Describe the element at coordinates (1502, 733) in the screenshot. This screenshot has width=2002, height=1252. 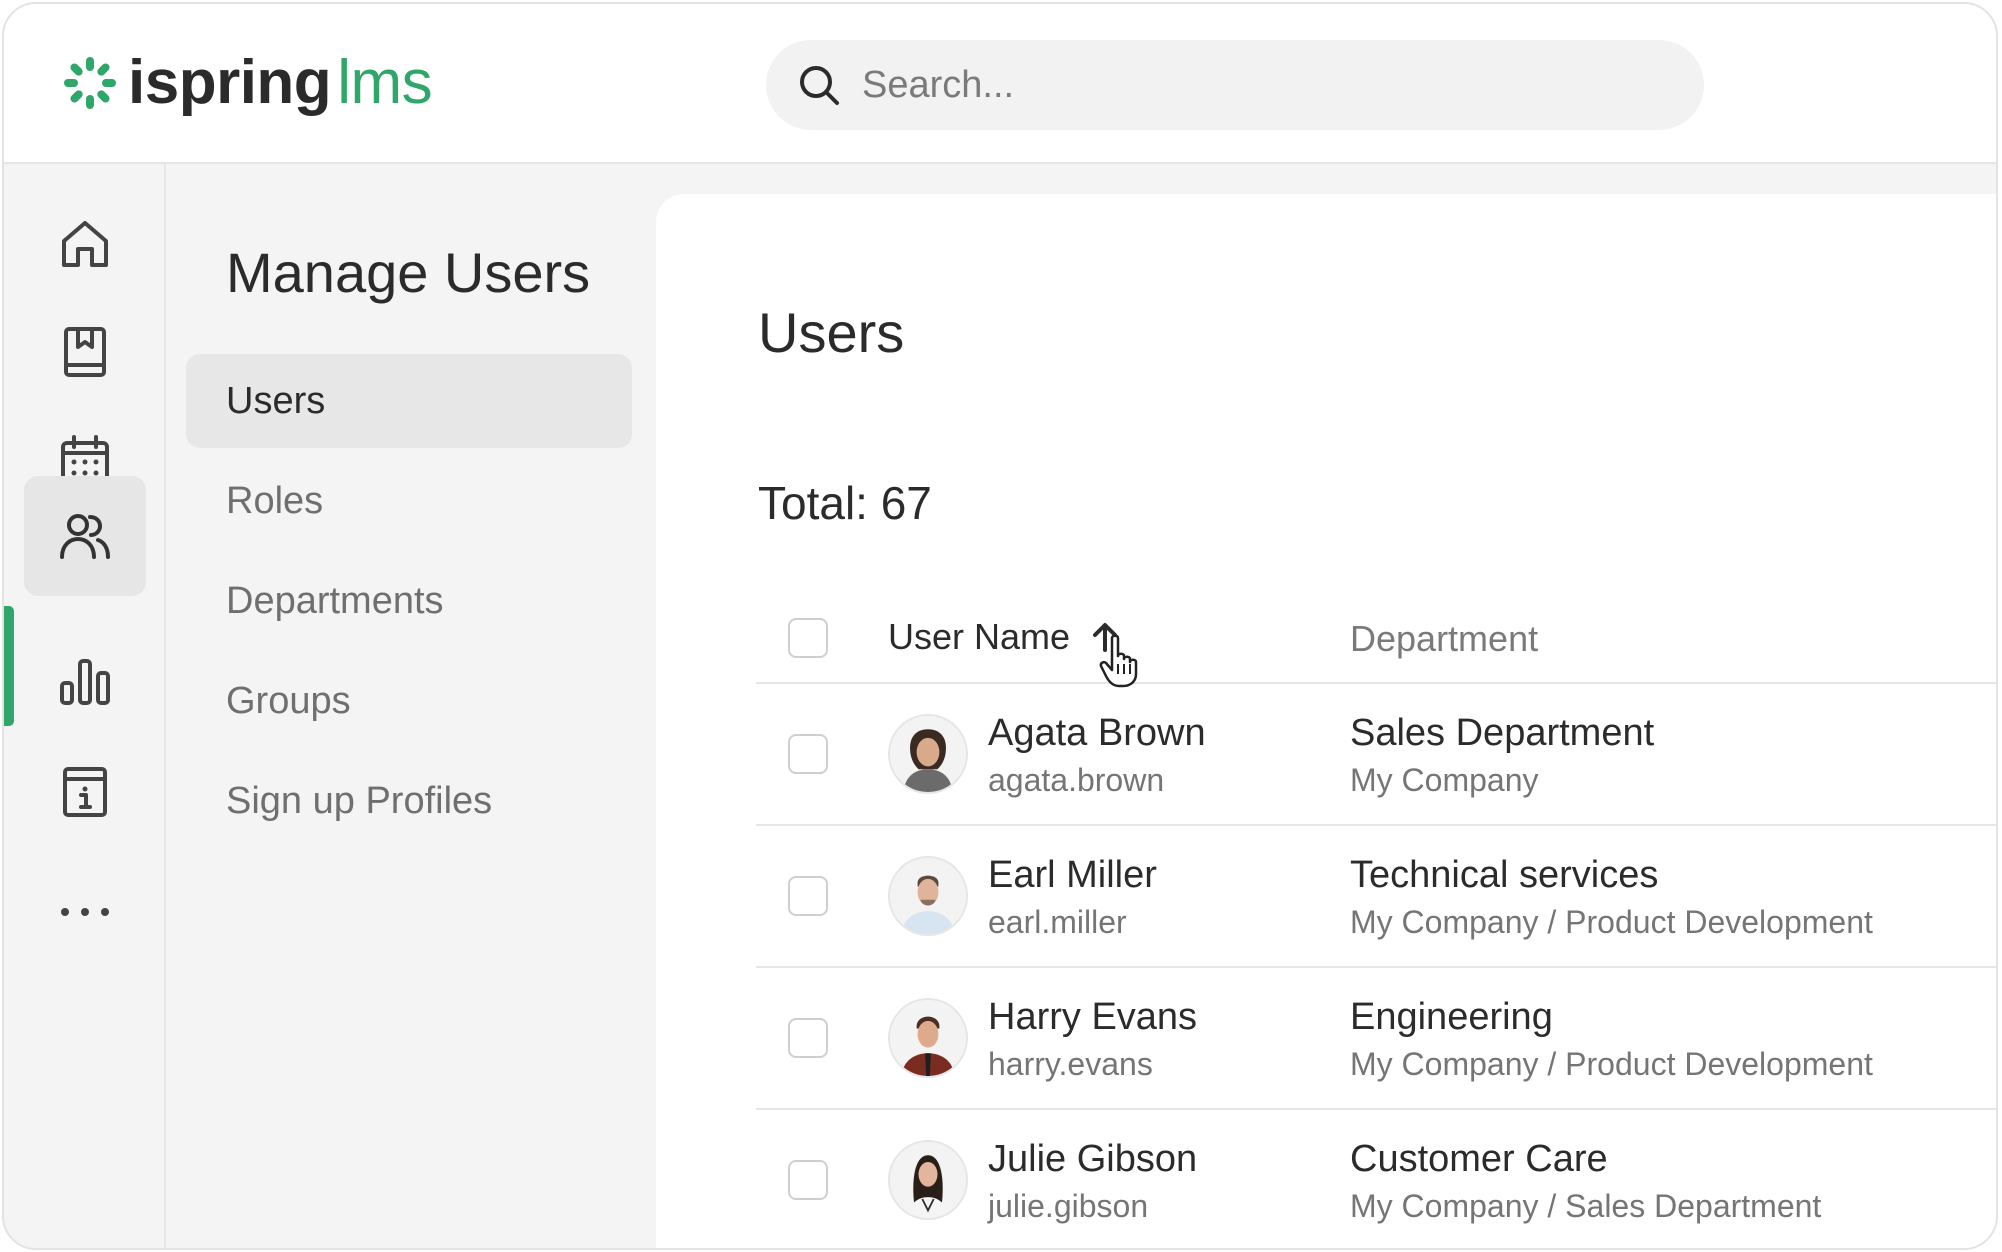
I see `department-name: Sales Department` at that location.